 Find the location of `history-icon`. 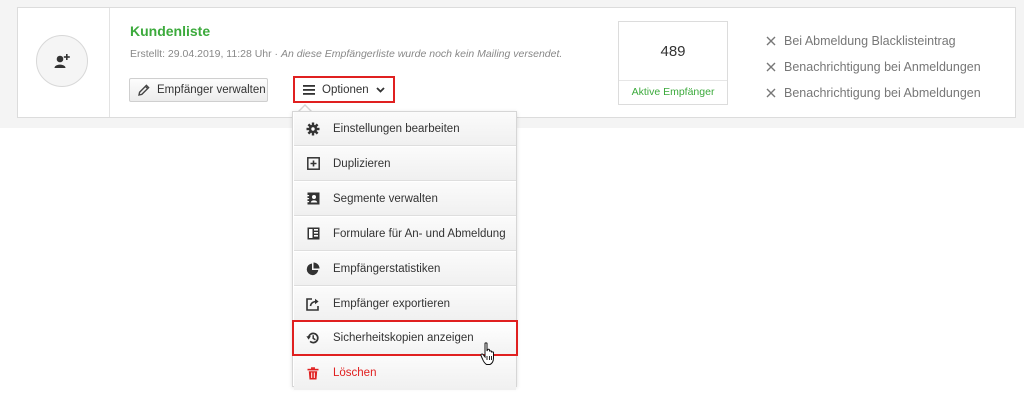

history-icon is located at coordinates (313, 338).